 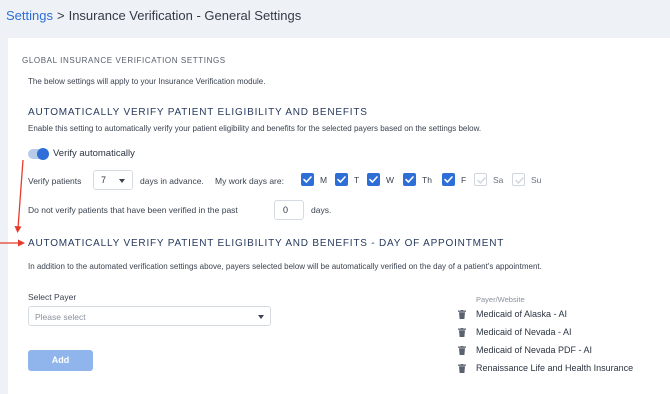 What do you see at coordinates (498, 180) in the screenshot?
I see `workday-label: Sa` at bounding box center [498, 180].